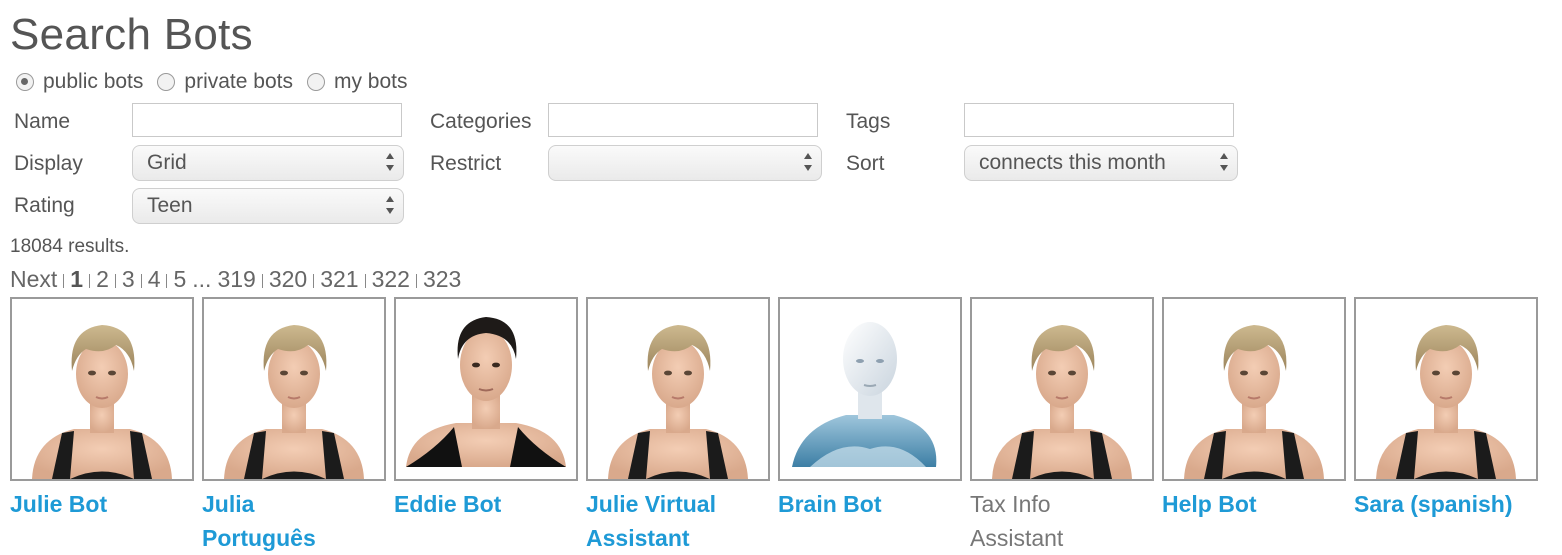  Describe the element at coordinates (170, 205) in the screenshot. I see `rating-select-value: Teen` at that location.